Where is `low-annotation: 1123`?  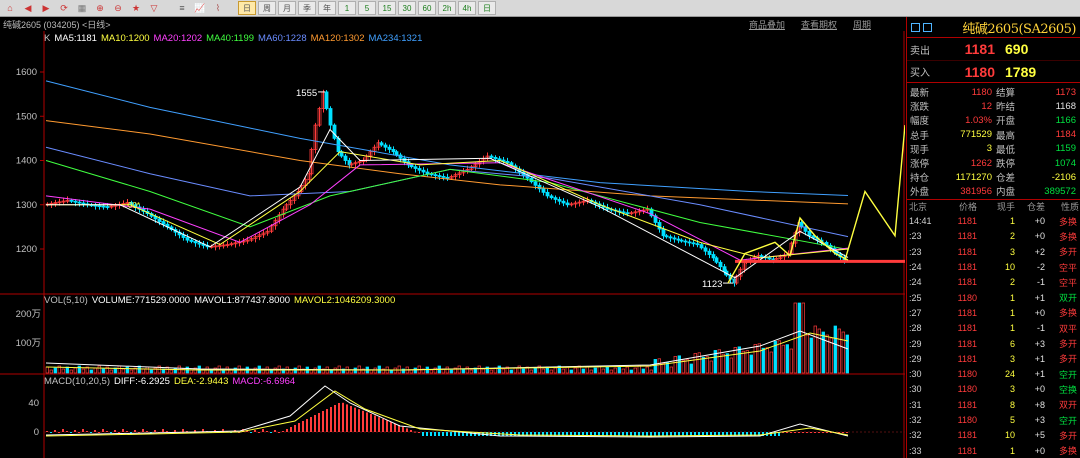
low-annotation: 1123 is located at coordinates (712, 284).